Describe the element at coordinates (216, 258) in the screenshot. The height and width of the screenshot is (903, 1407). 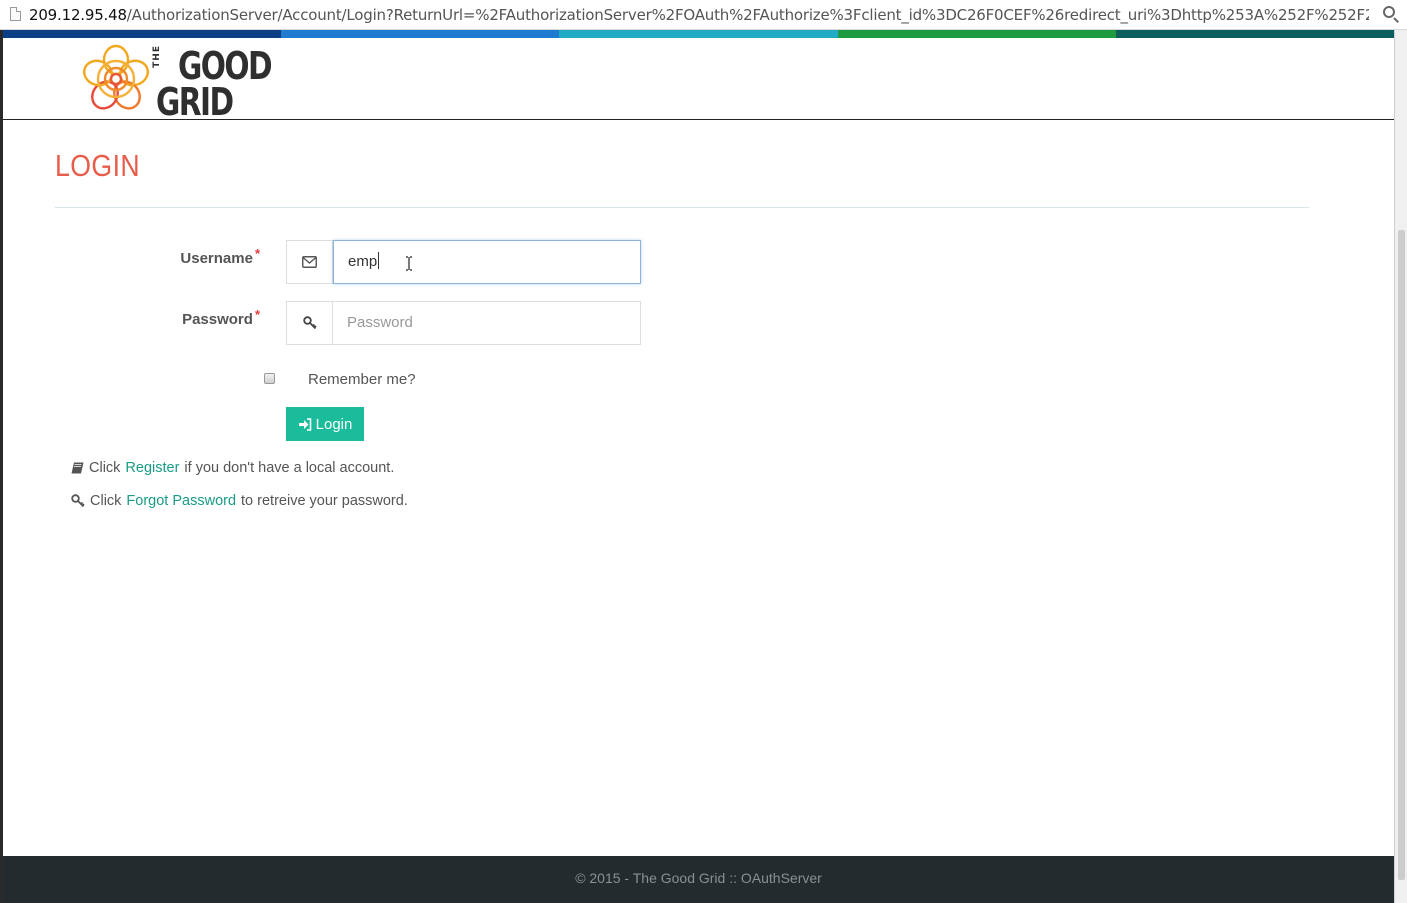
I see `username-label-text: Username` at that location.